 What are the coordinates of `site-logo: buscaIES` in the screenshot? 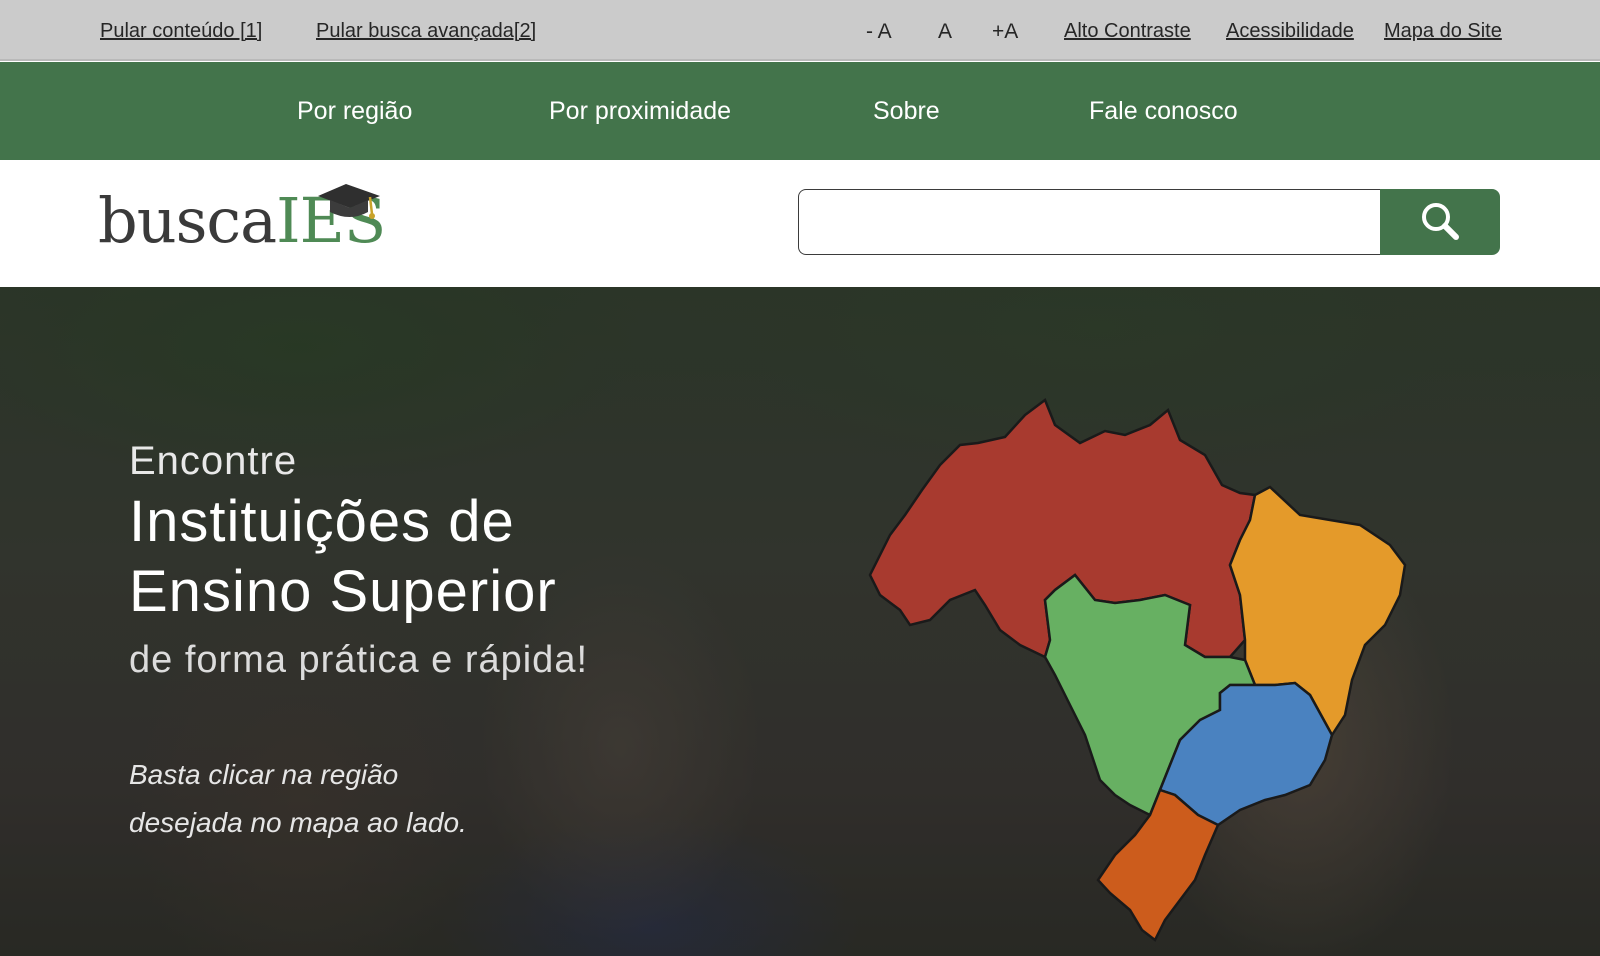 It's located at (242, 222).